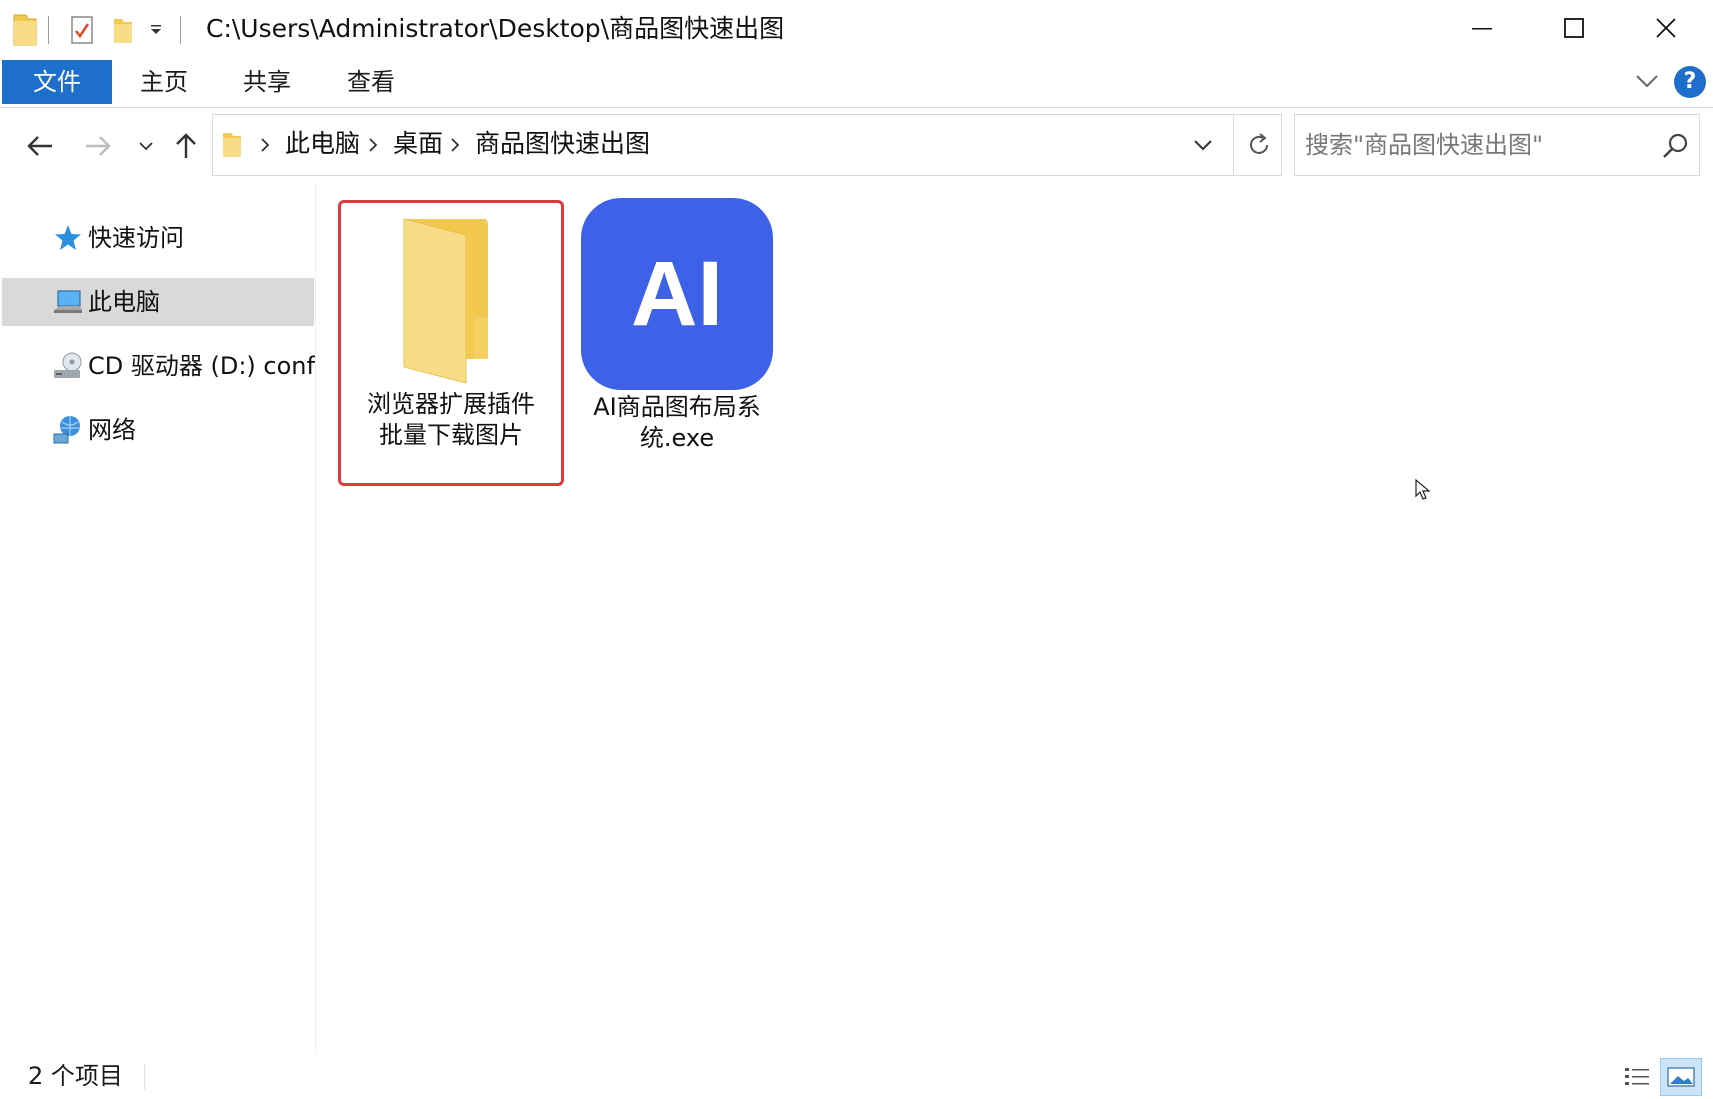 Image resolution: width=1713 pixels, height=1099 pixels. What do you see at coordinates (186, 146) in the screenshot?
I see `up-arrow-icon` at bounding box center [186, 146].